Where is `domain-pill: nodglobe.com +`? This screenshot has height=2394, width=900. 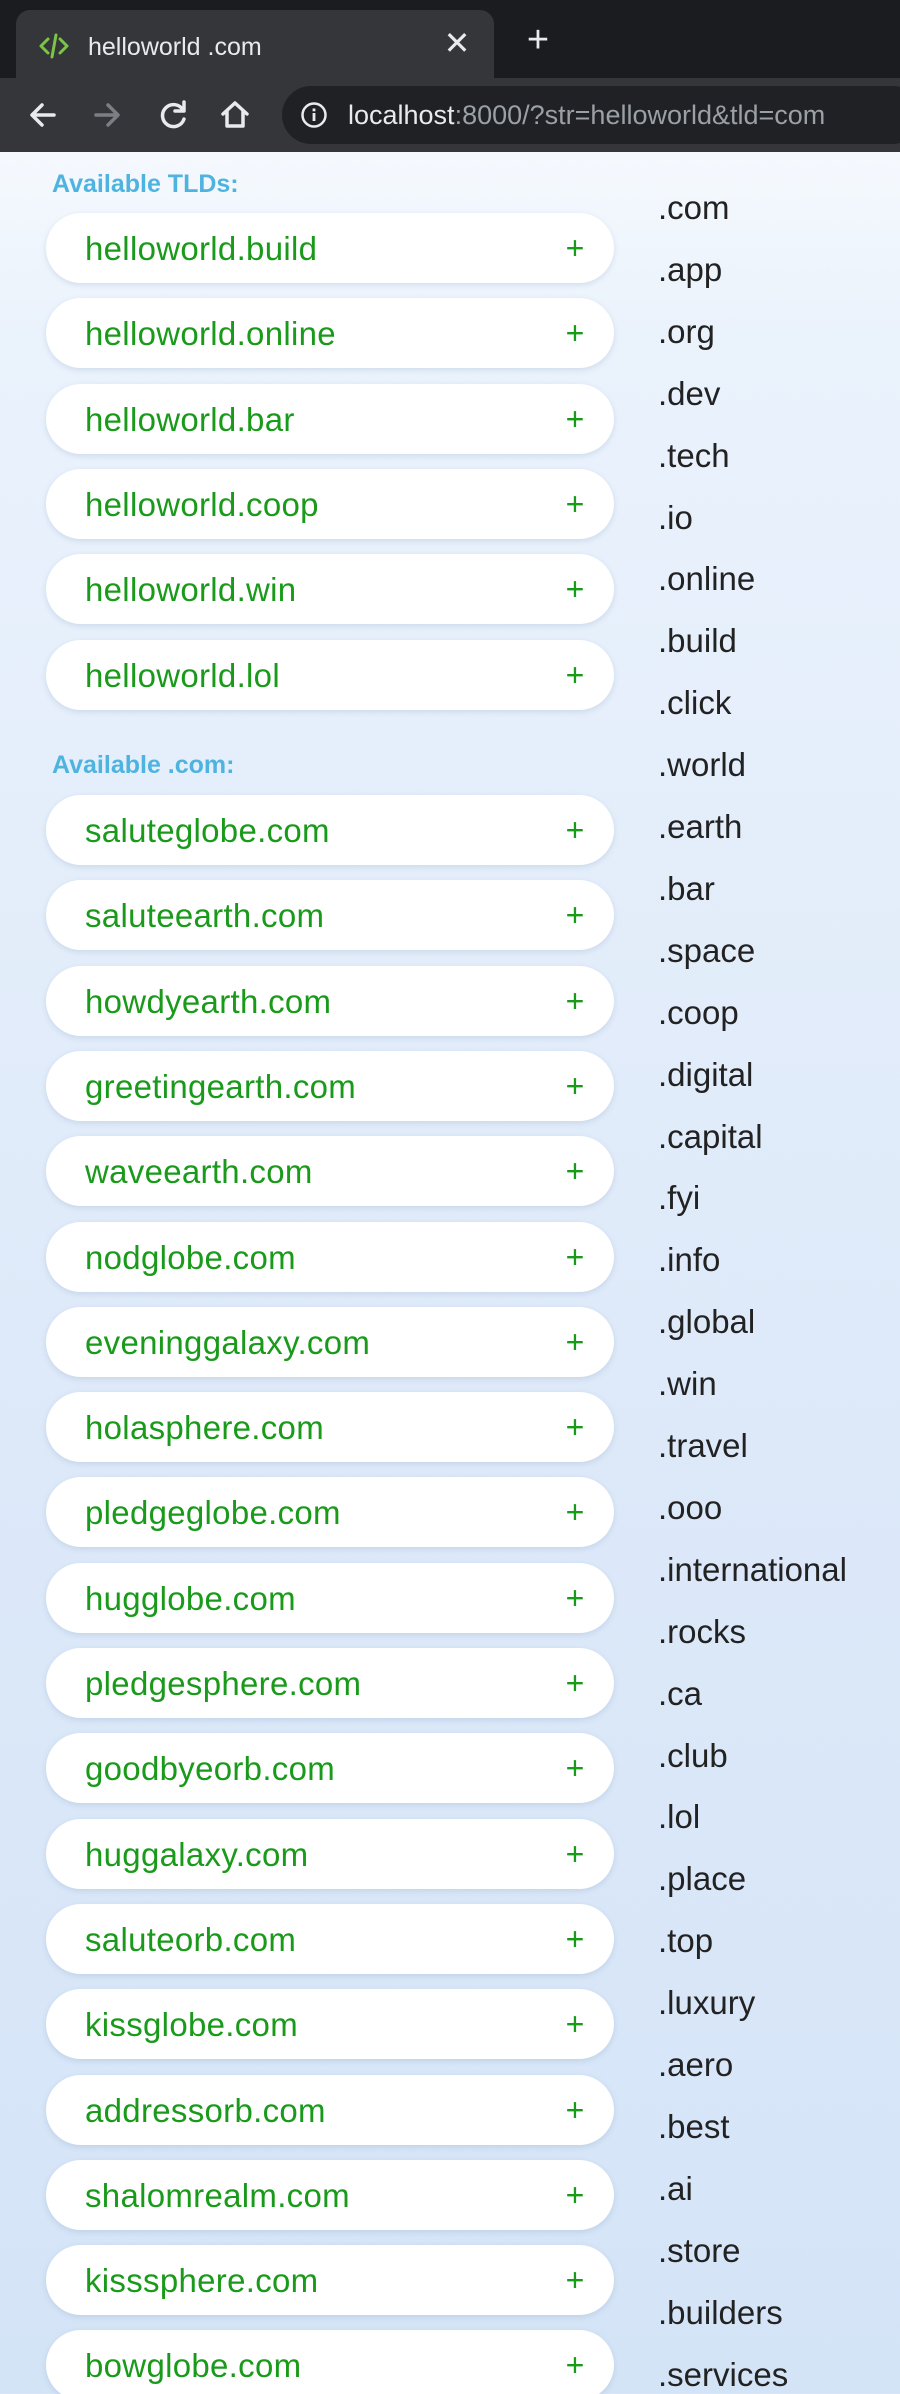
domain-pill: nodglobe.com + is located at coordinates (330, 1256).